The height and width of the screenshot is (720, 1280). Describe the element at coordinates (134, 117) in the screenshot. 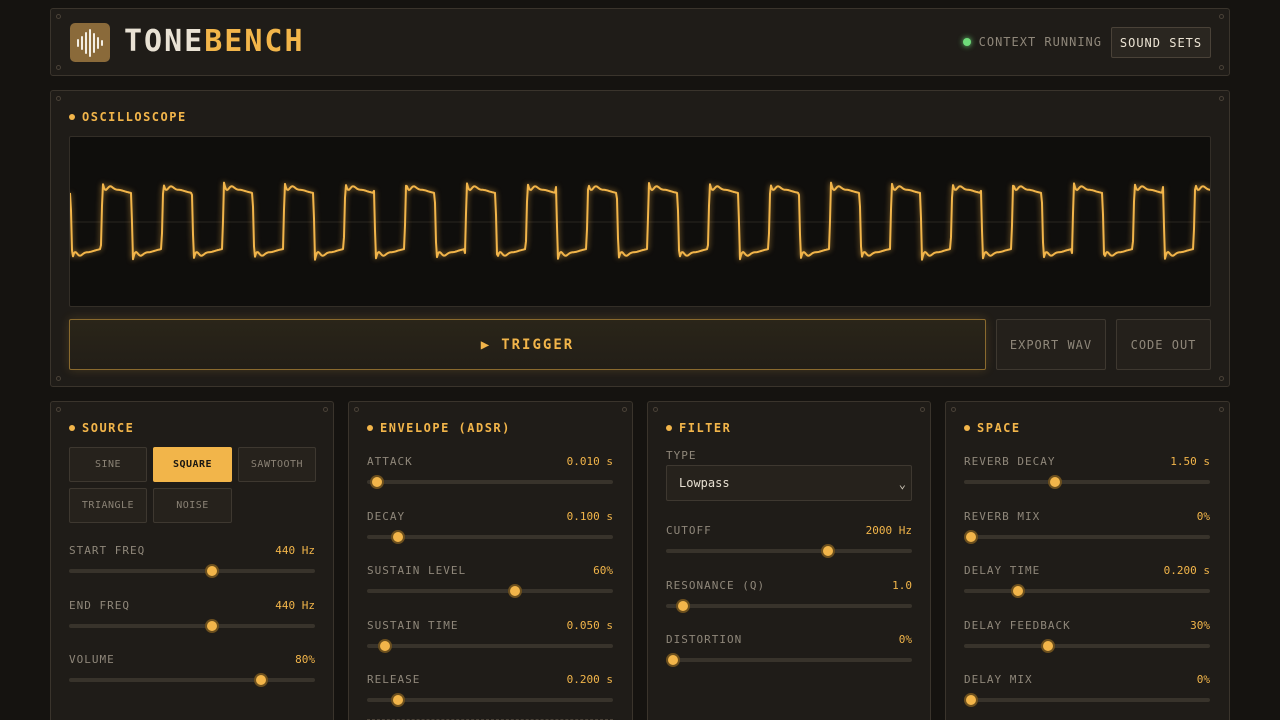

I see `oscilloscope-title-text: OSCILLOSCOPE` at that location.